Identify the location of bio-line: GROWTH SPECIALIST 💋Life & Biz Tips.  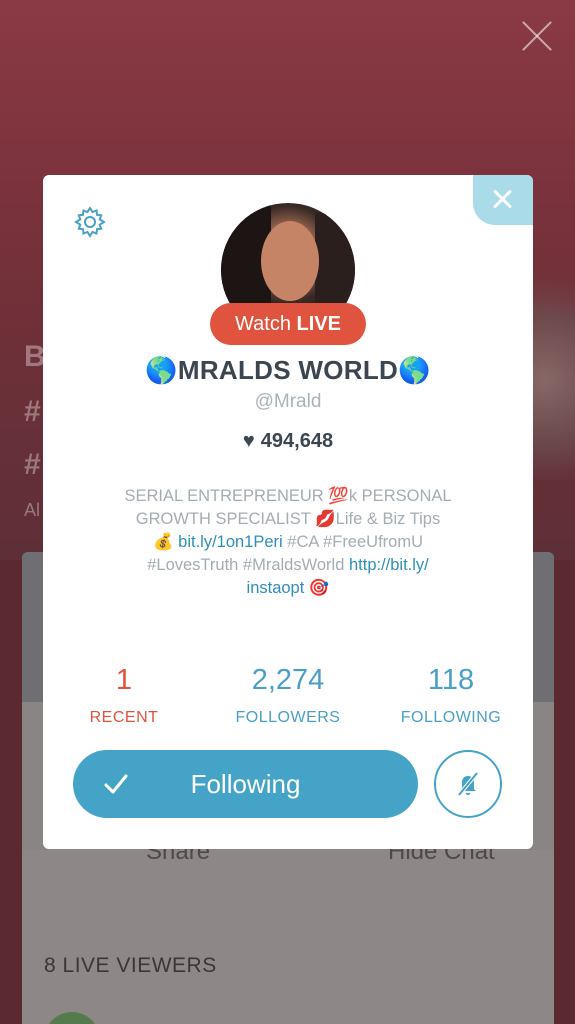
(288, 519).